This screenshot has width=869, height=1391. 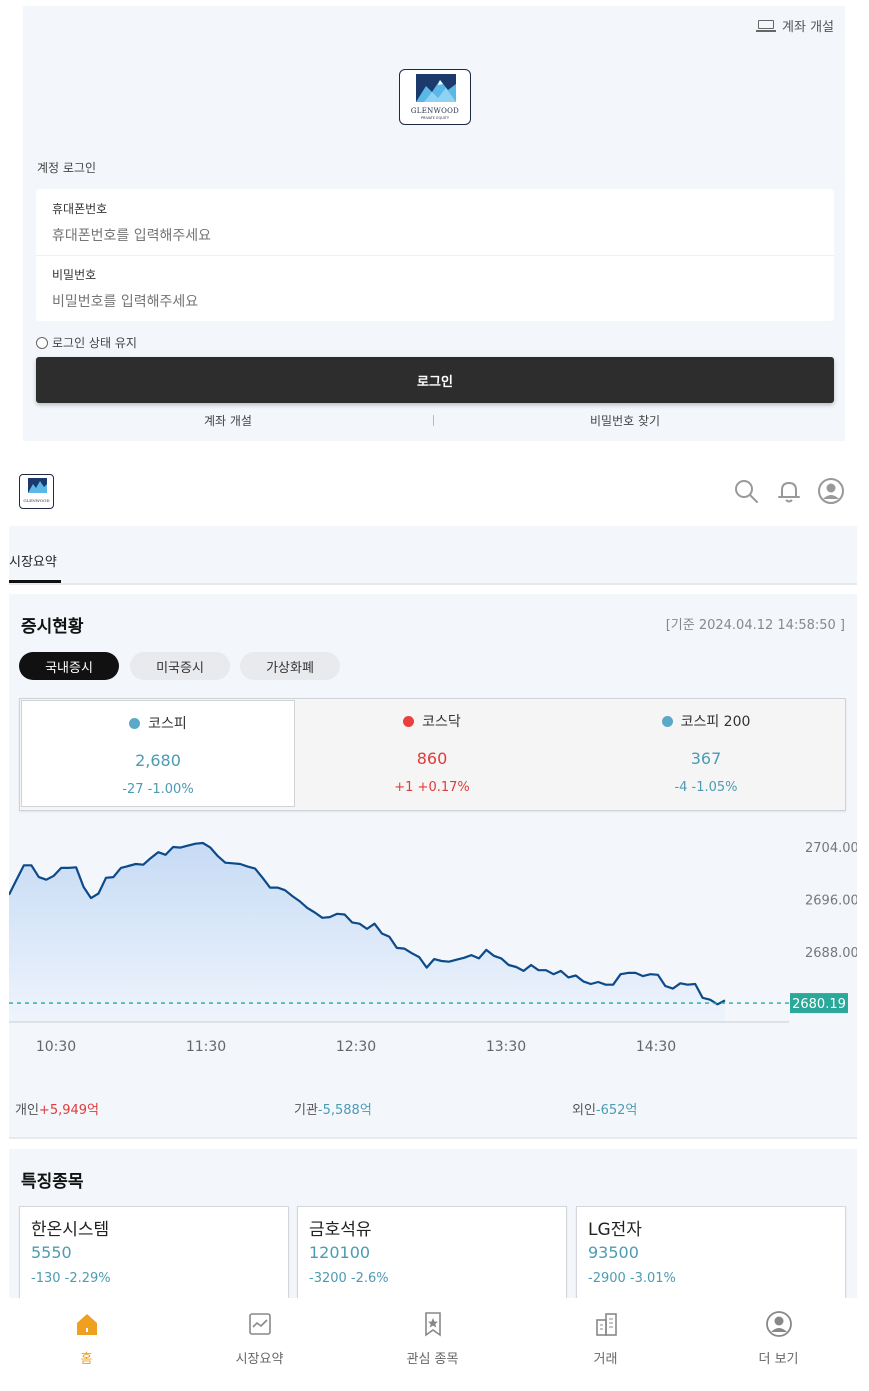 What do you see at coordinates (616, 1110) in the screenshot?
I see `flow-foreign-value: -652억` at bounding box center [616, 1110].